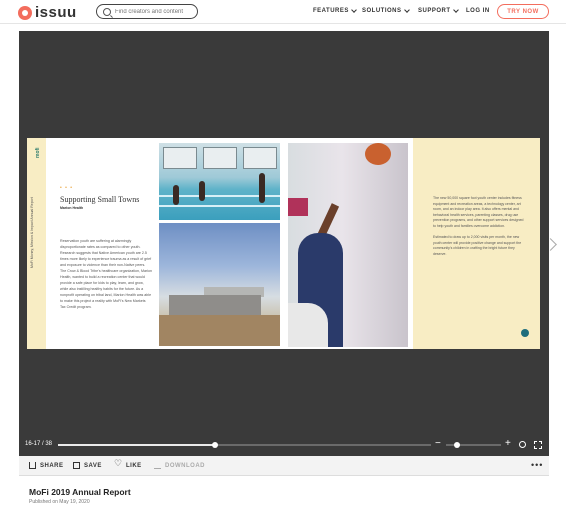  Describe the element at coordinates (473, 445) in the screenshot. I see `zoom-slider` at that location.